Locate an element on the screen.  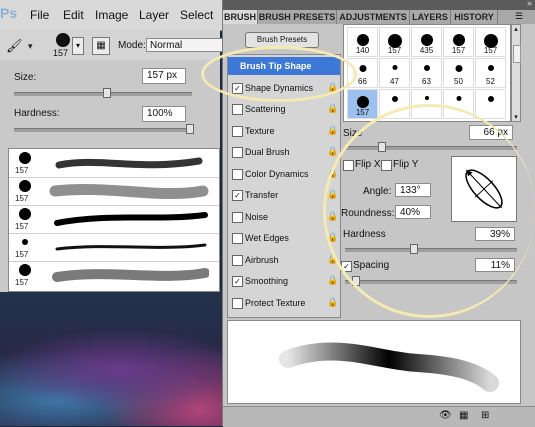
brush-option-airbrush: Airbrush 🔒 is located at coordinates (284, 260).